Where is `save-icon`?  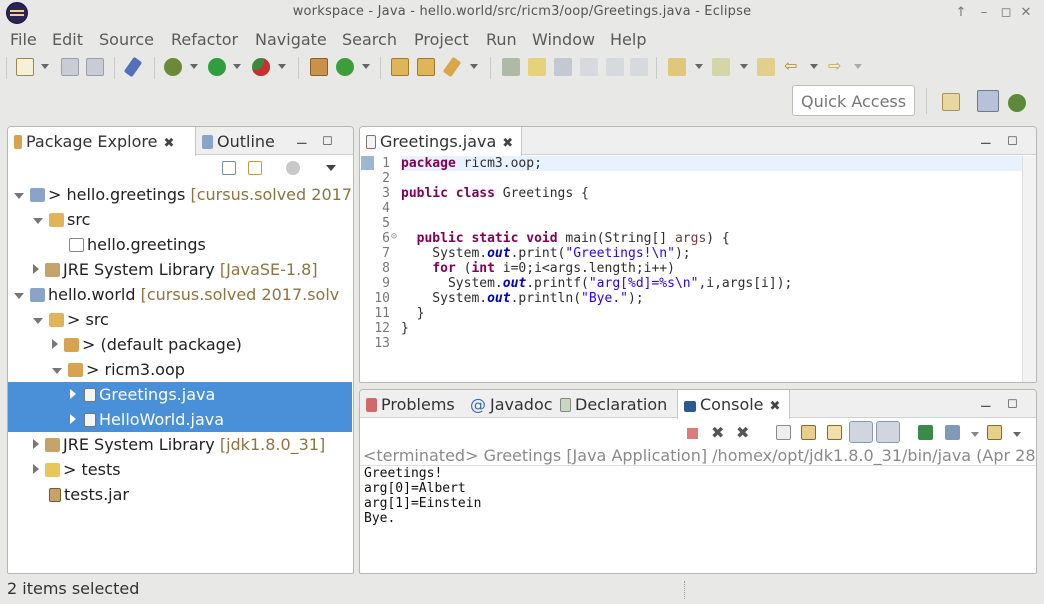
save-icon is located at coordinates (70, 67).